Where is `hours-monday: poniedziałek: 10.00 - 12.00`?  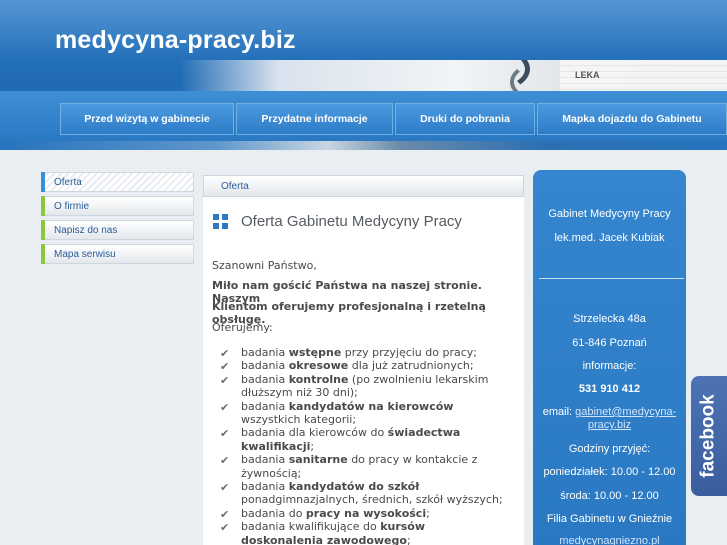 hours-monday: poniedziałek: 10.00 - 12.00 is located at coordinates (609, 472).